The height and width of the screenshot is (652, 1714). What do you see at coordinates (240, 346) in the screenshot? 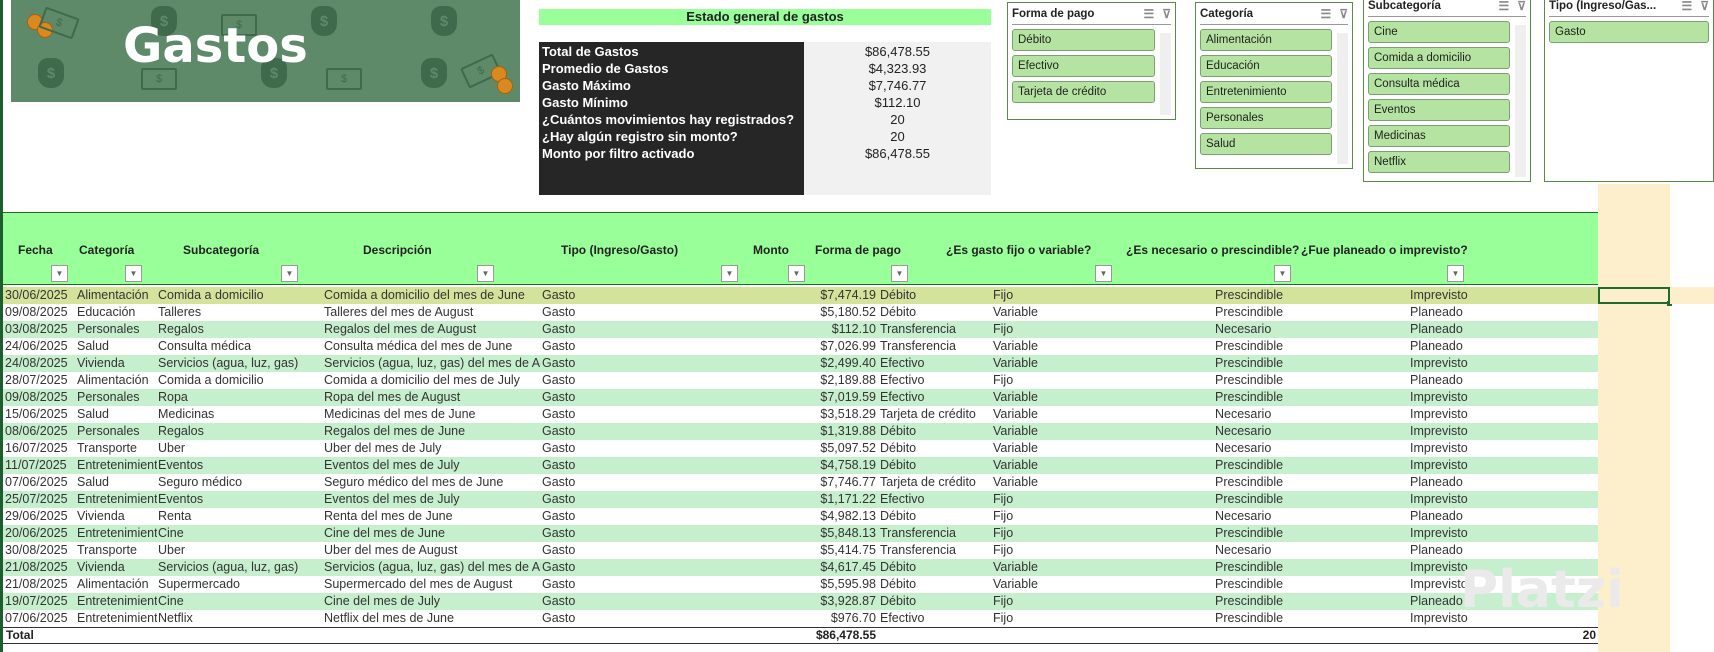
I see `table-cell: Consulta médica` at bounding box center [240, 346].